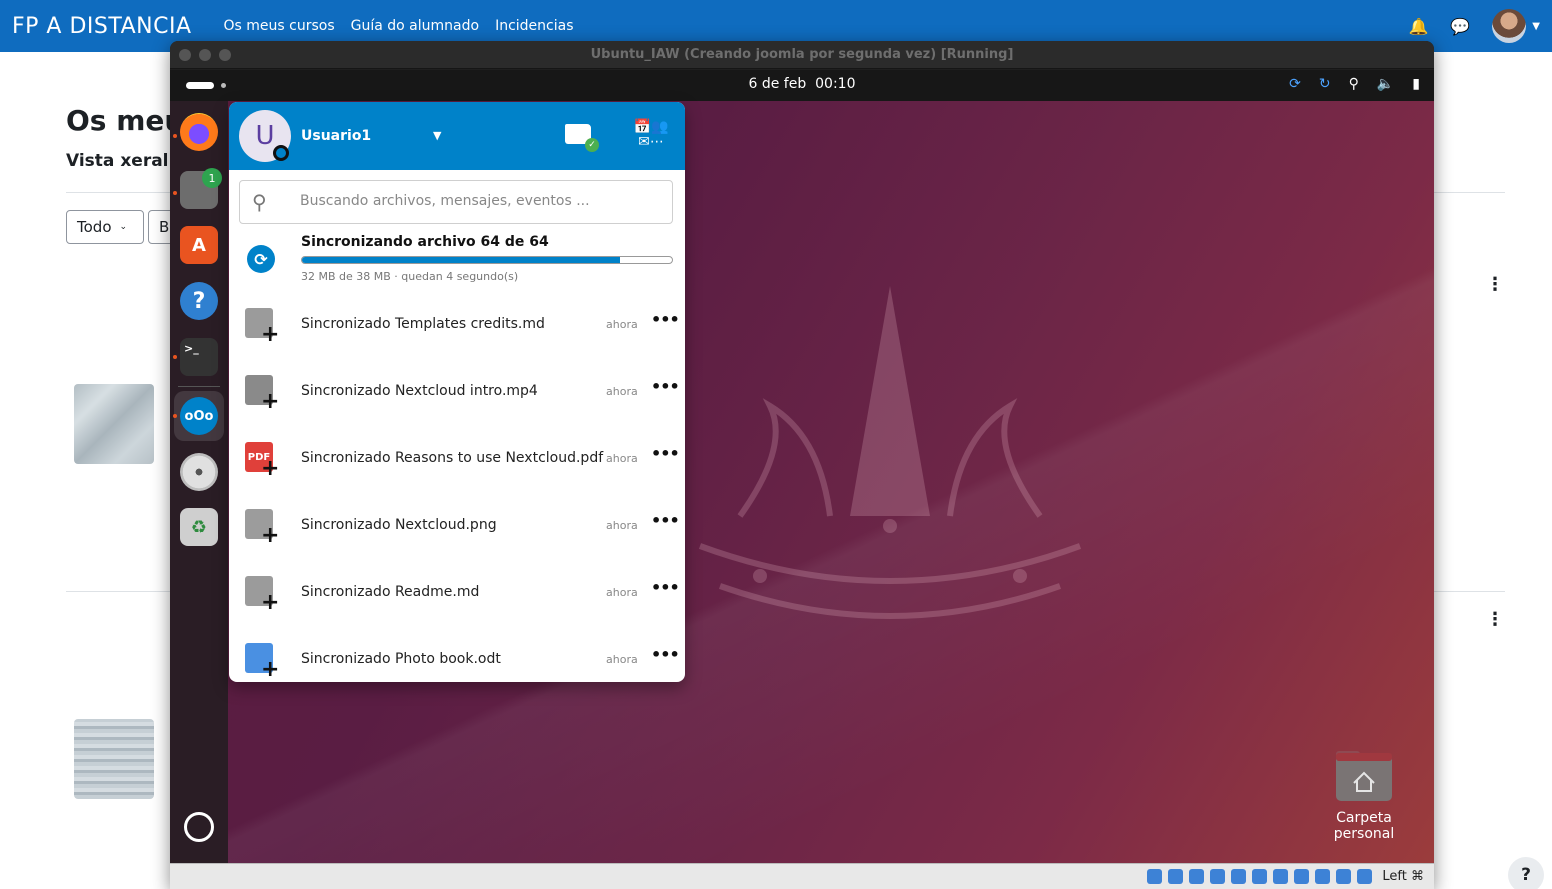  Describe the element at coordinates (1365, 876) in the screenshot. I see `arrow-down-icon` at that location.